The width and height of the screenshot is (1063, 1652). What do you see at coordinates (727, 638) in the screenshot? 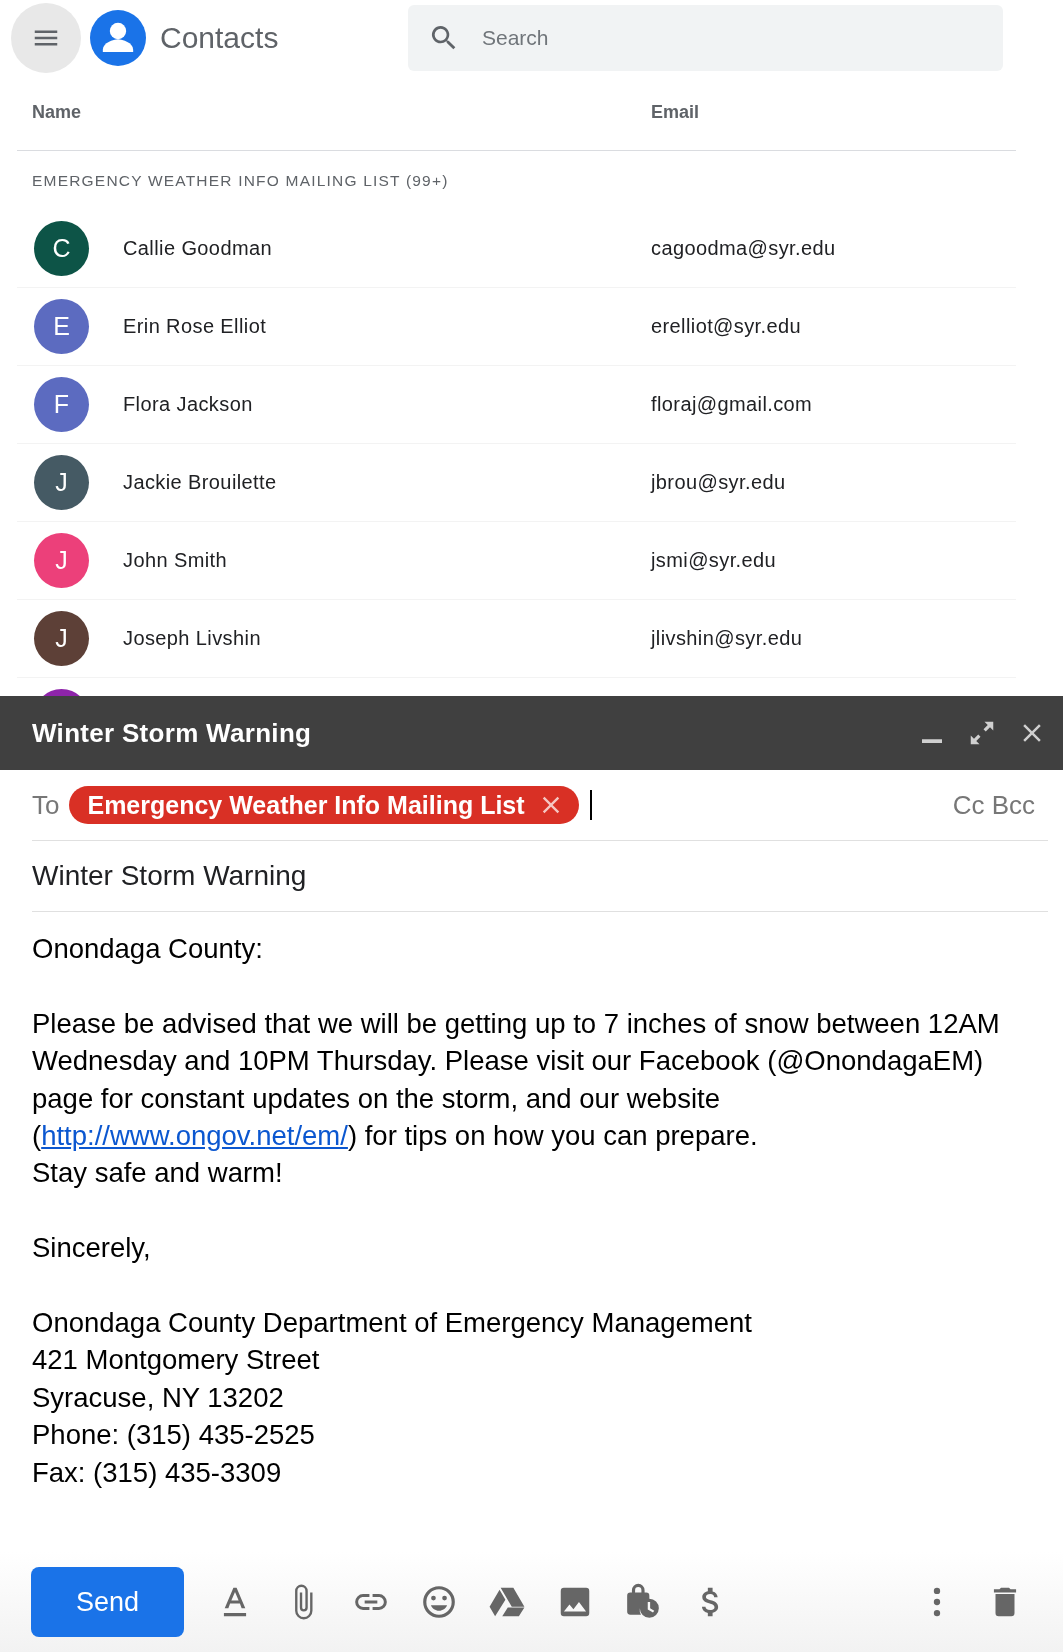
I see `contact-email: jlivshin@syr.edu` at bounding box center [727, 638].